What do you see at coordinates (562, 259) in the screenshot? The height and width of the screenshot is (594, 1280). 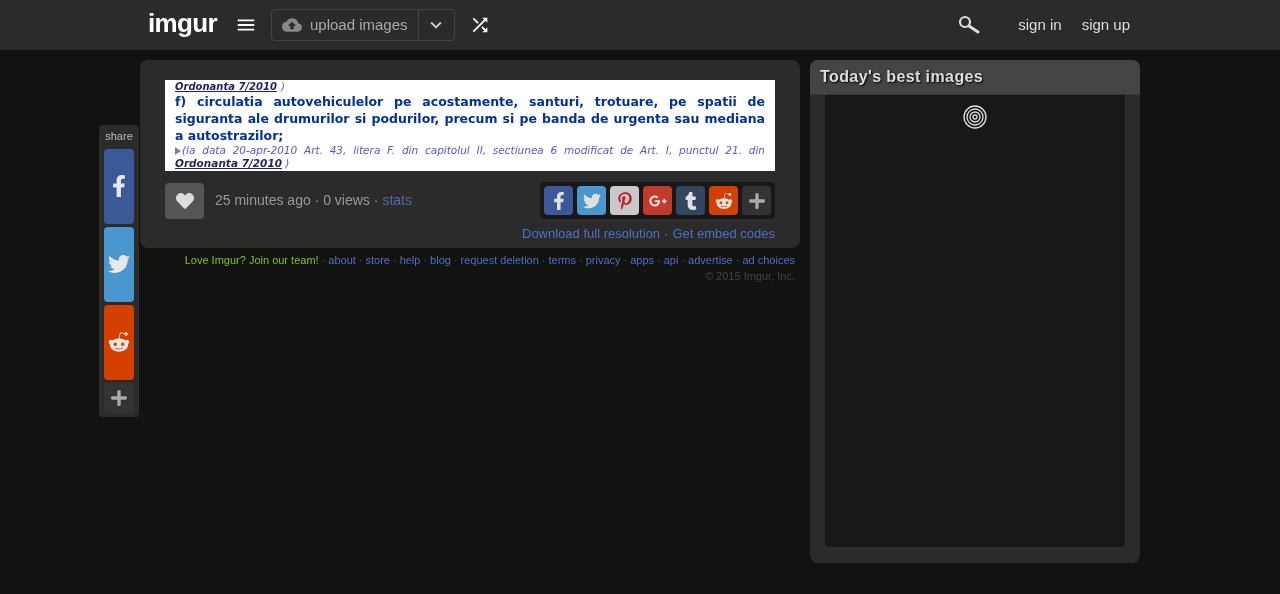 I see `footer-link: terms` at bounding box center [562, 259].